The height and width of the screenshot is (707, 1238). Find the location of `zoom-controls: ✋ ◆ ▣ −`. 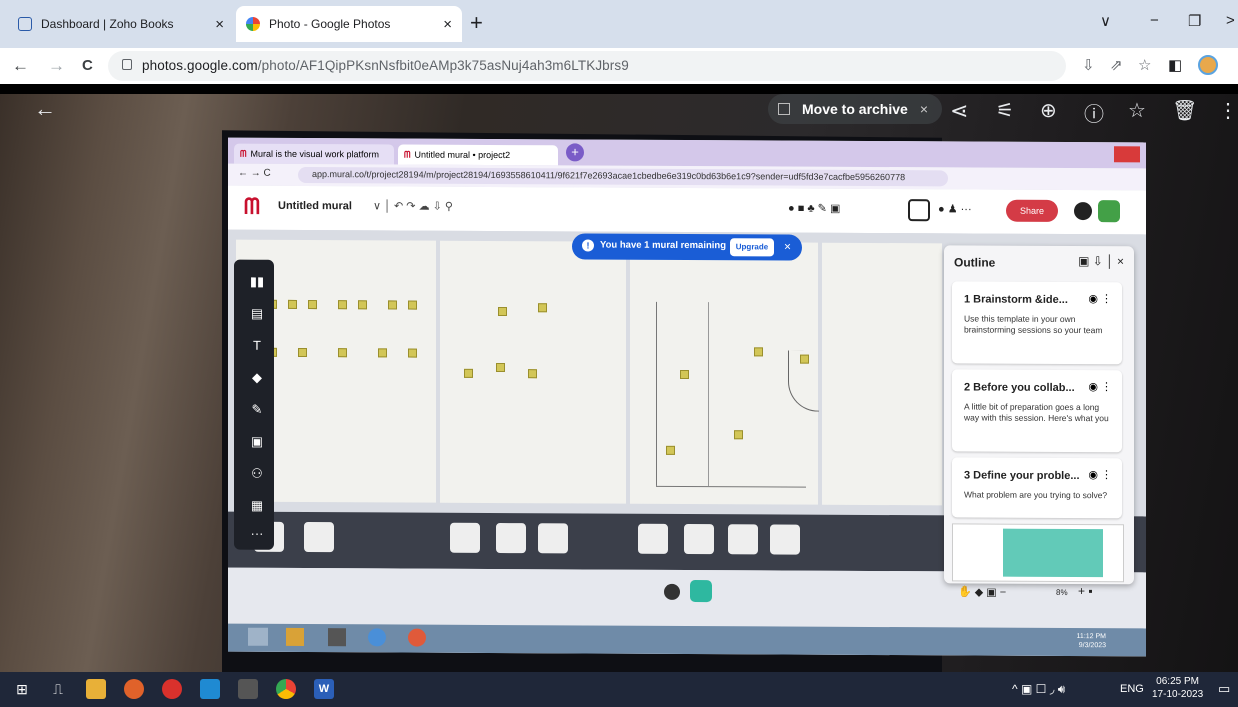

zoom-controls: ✋ ◆ ▣ − is located at coordinates (982, 592).